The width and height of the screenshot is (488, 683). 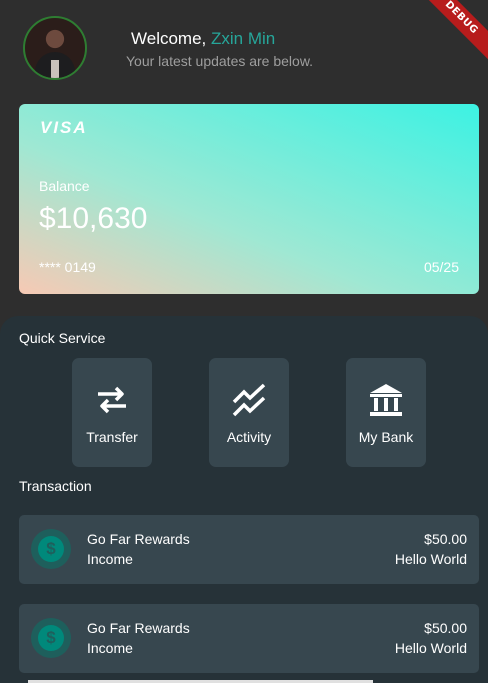 I want to click on activity-button: Activity, so click(x=249, y=412).